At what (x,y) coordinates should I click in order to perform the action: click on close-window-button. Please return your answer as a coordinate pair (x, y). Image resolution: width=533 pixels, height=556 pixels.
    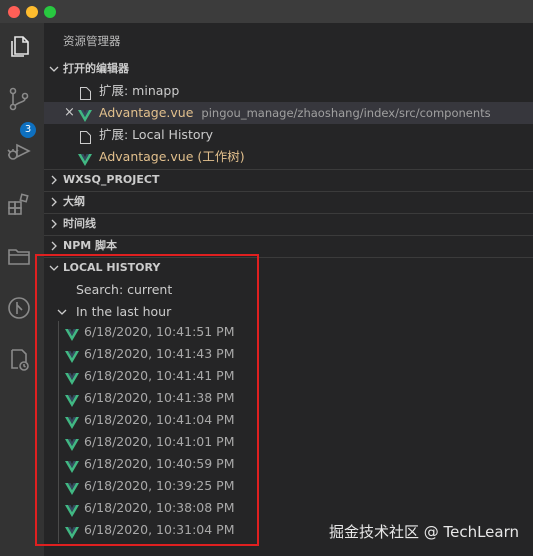
    Looking at the image, I should click on (14, 12).